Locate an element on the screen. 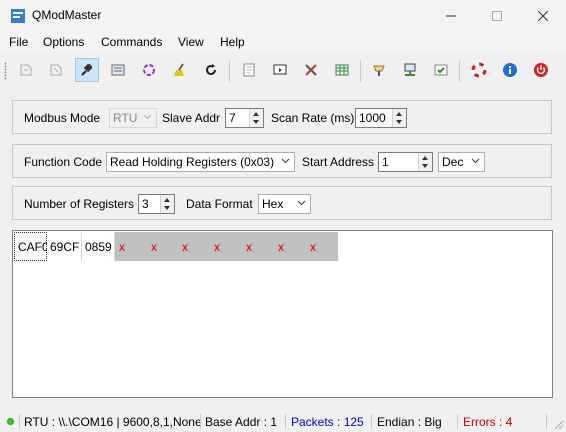  close-icon is located at coordinates (543, 16).